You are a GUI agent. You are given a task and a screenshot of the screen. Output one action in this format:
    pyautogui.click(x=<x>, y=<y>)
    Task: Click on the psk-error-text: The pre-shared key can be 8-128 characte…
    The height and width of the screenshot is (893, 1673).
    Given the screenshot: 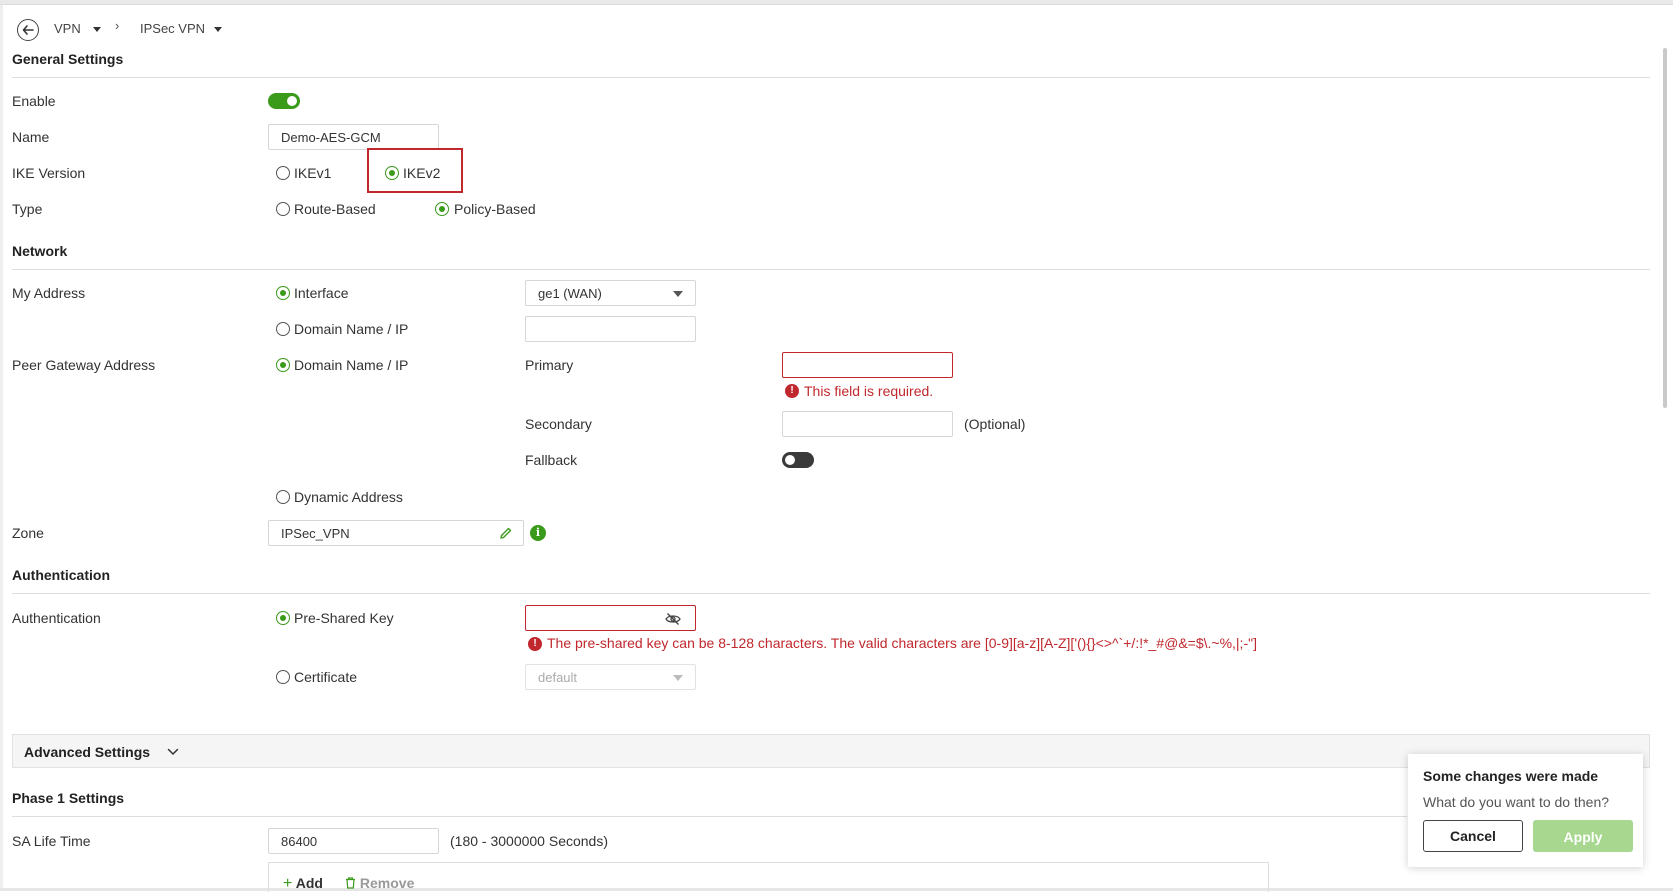 What is the action you would take?
    pyautogui.click(x=902, y=643)
    